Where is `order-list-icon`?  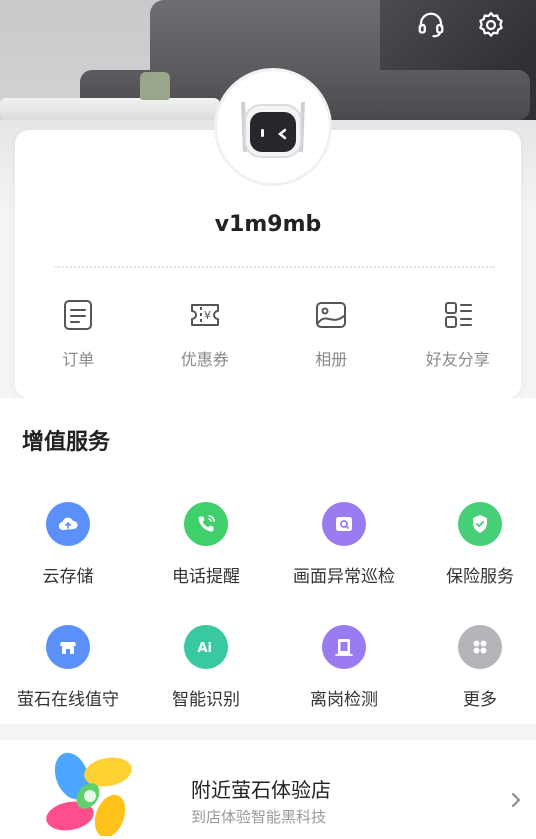 order-list-icon is located at coordinates (78, 315).